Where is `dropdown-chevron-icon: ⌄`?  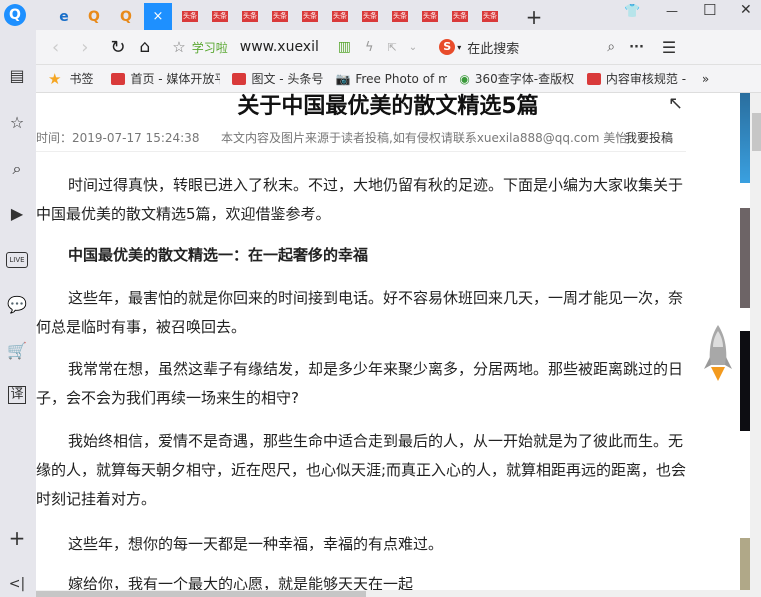
dropdown-chevron-icon: ⌄ is located at coordinates (413, 47).